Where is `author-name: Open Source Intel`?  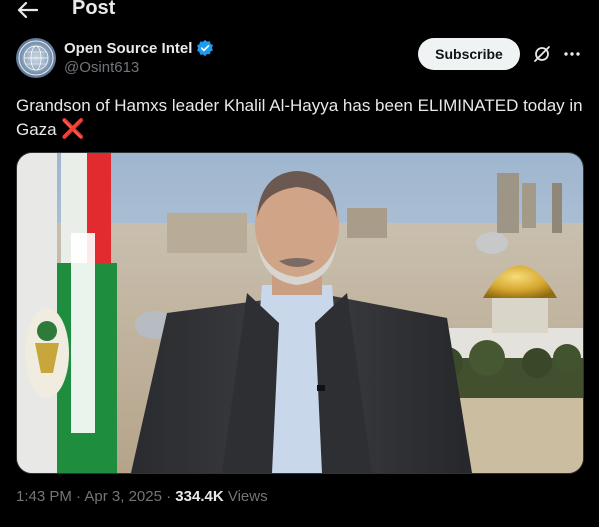 author-name: Open Source Intel is located at coordinates (128, 48).